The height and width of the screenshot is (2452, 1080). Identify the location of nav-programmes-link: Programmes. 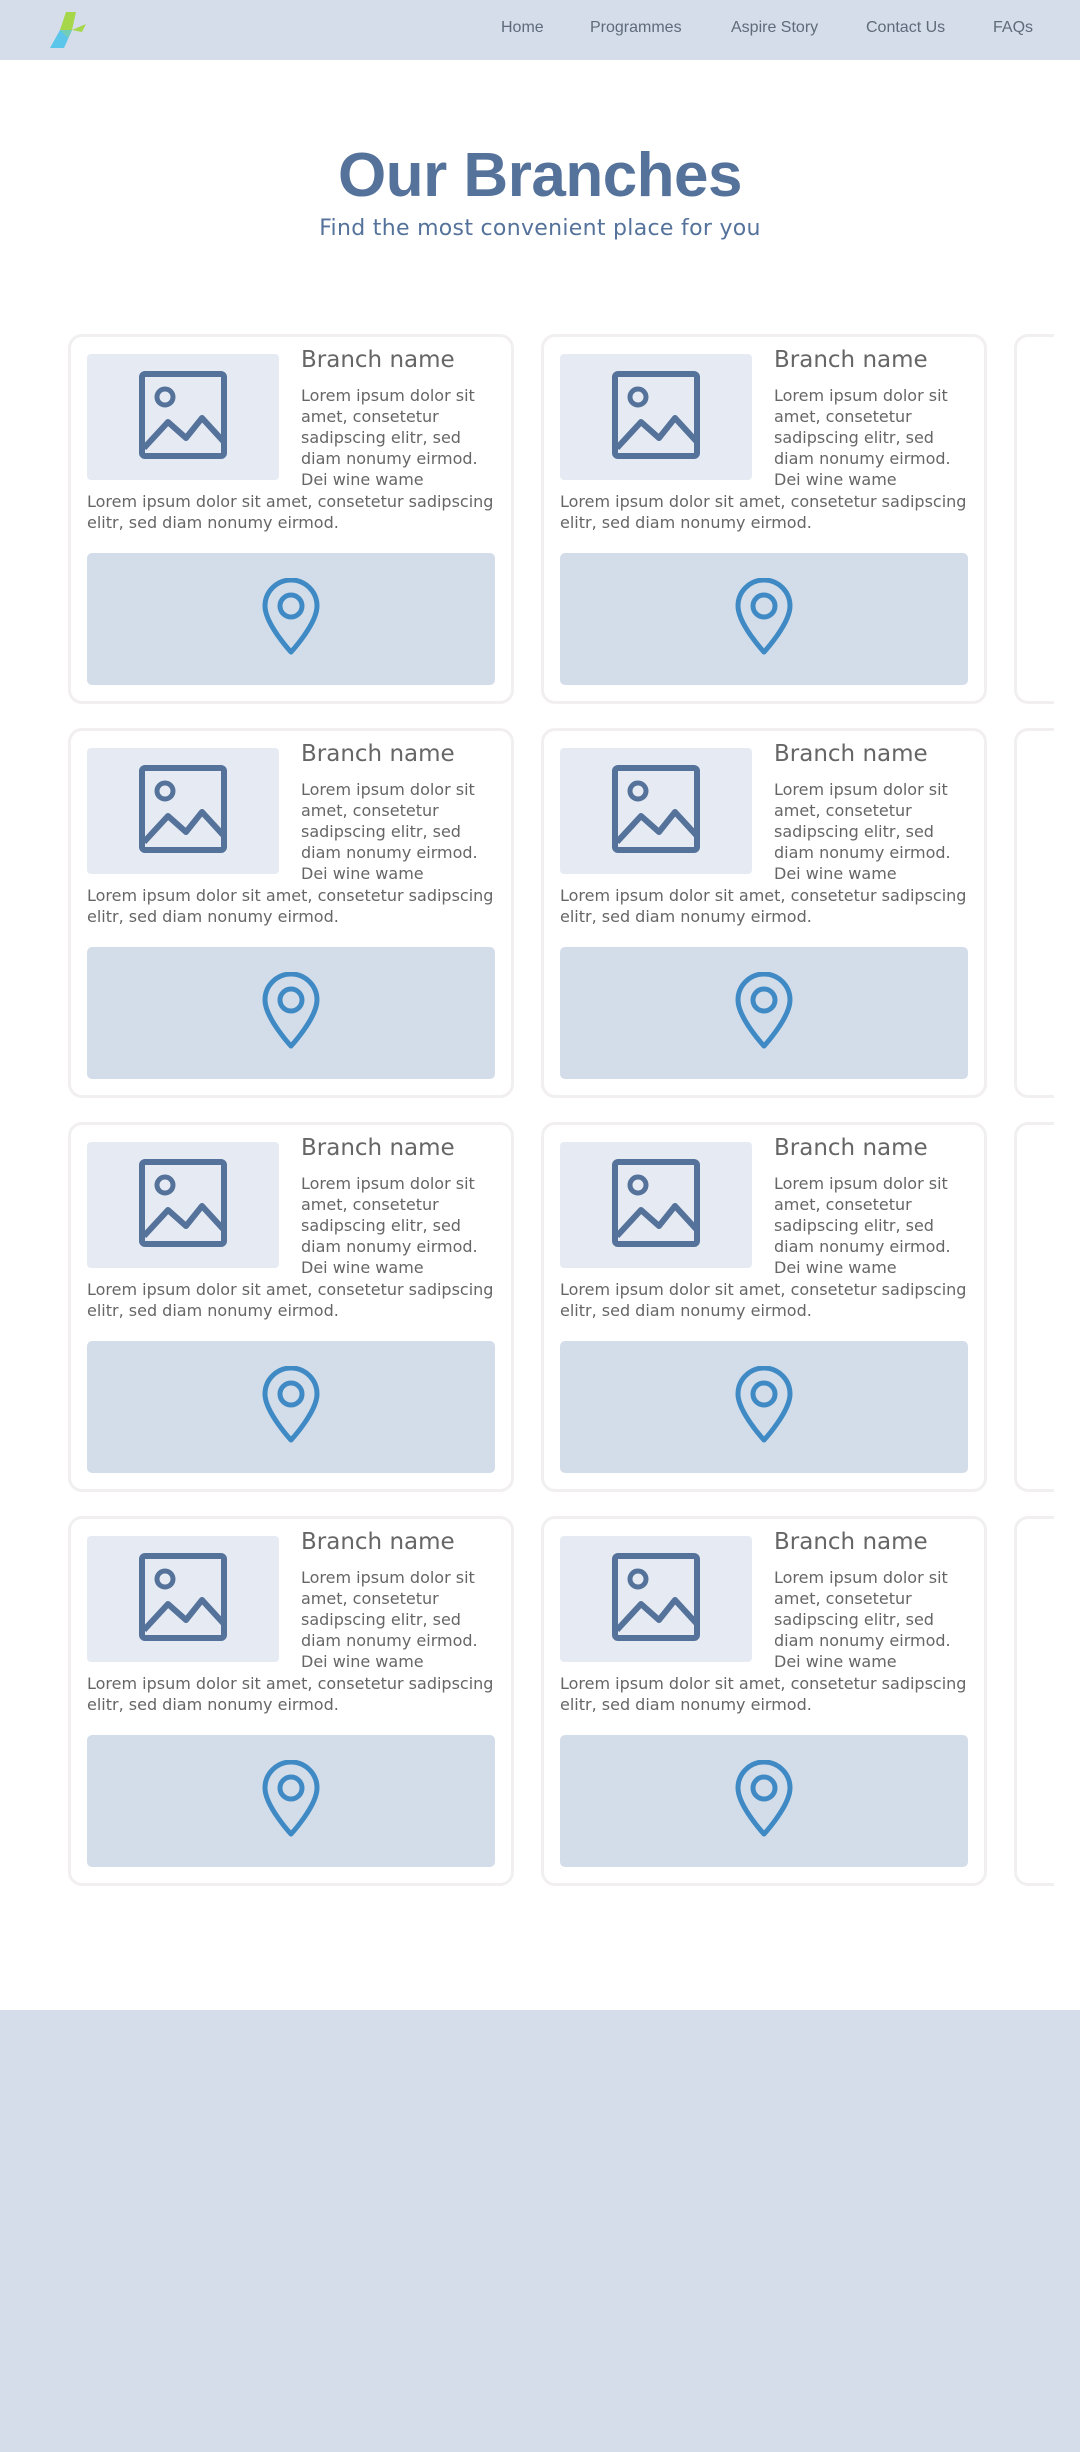
(636, 28).